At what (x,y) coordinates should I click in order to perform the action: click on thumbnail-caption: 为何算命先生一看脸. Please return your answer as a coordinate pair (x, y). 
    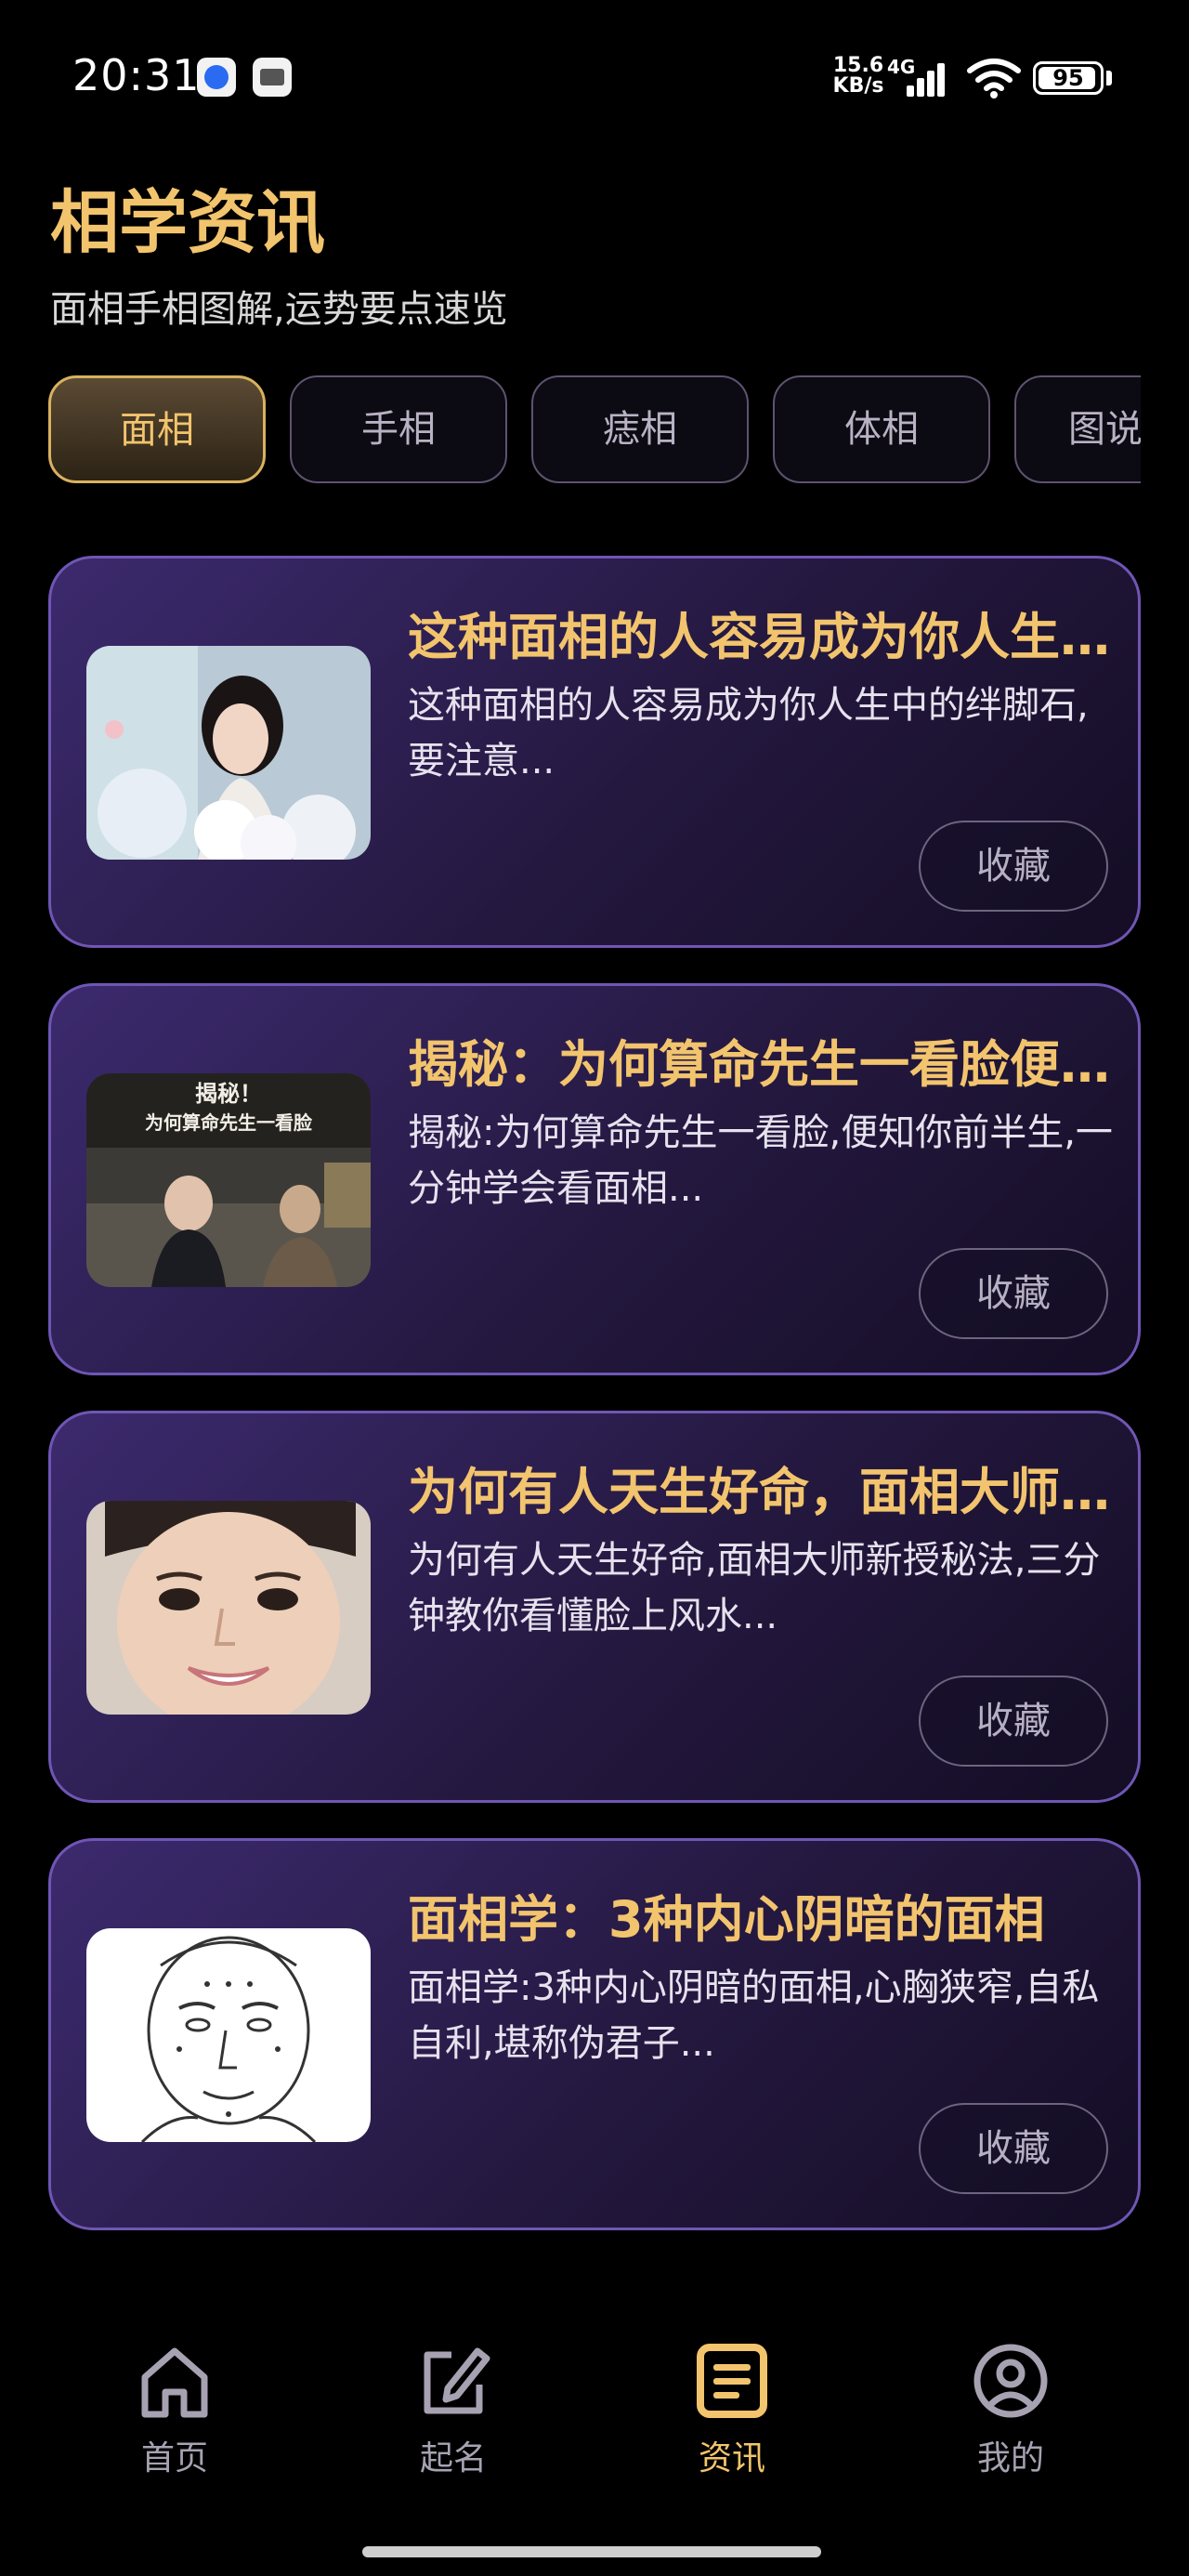
    Looking at the image, I should click on (229, 1122).